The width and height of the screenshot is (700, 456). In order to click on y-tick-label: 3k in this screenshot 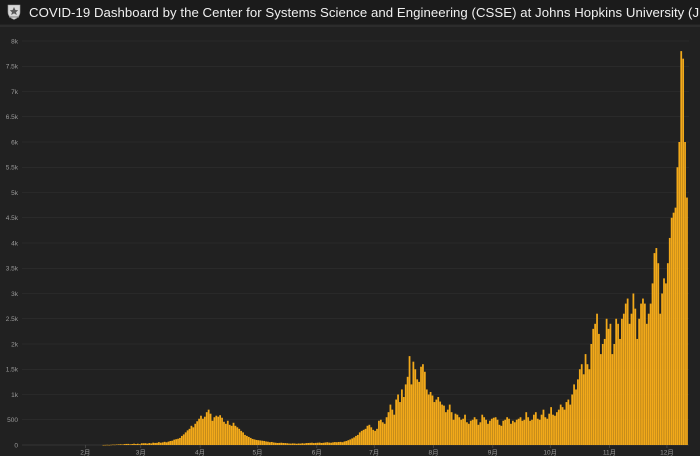, I will do `click(15, 294)`.